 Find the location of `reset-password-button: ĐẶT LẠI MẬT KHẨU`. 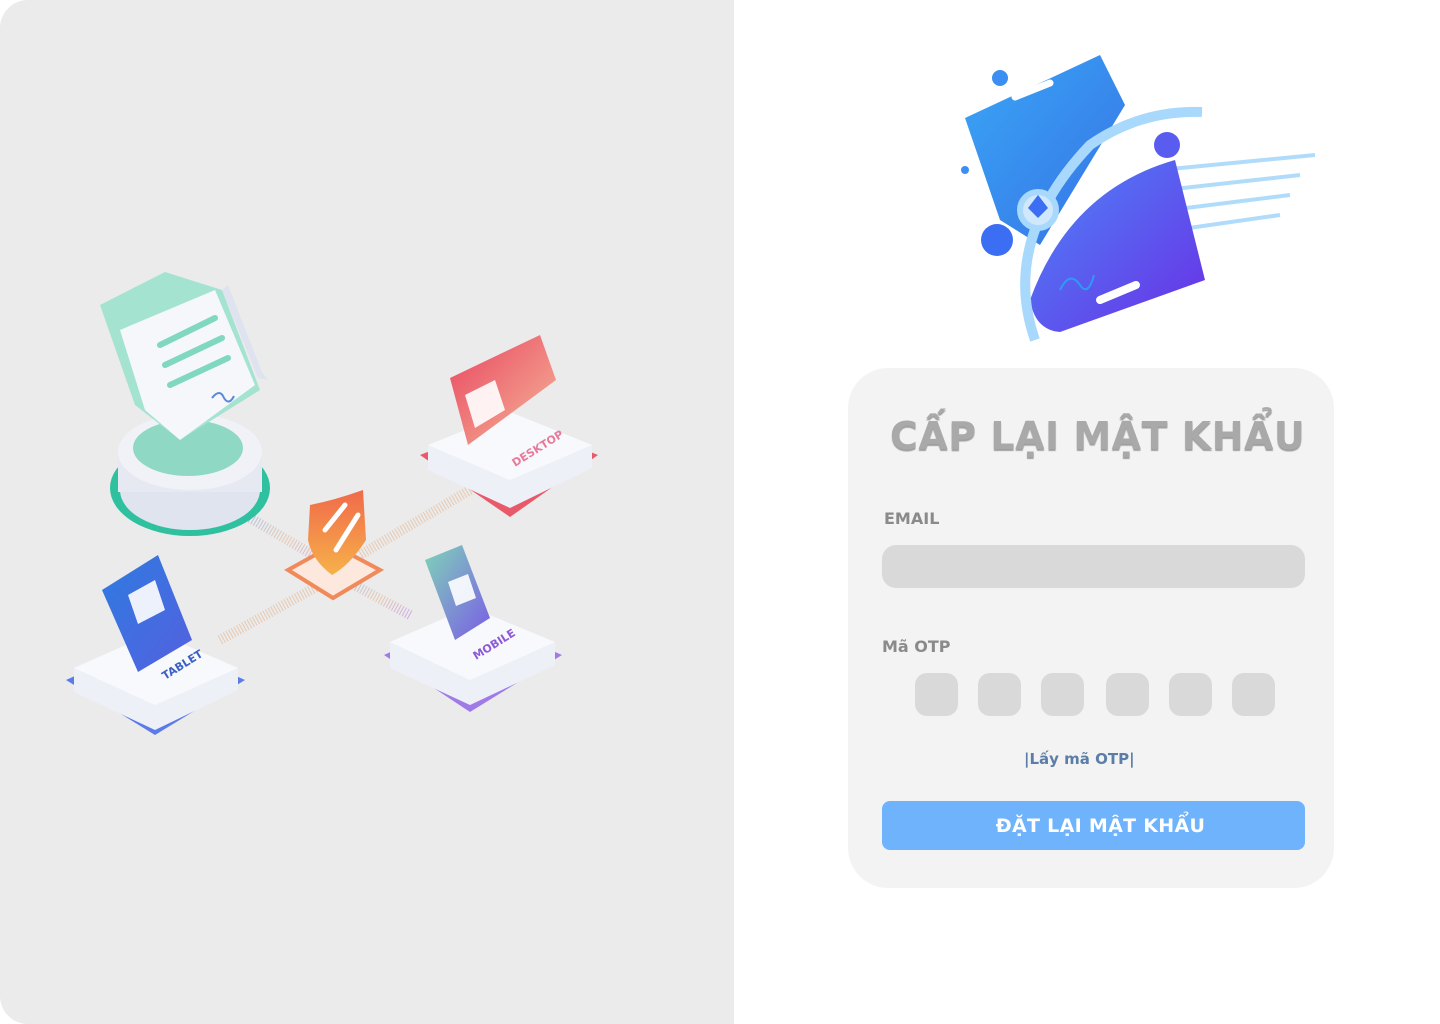

reset-password-button: ĐẶT LẠI MẬT KHẨU is located at coordinates (1093, 825).